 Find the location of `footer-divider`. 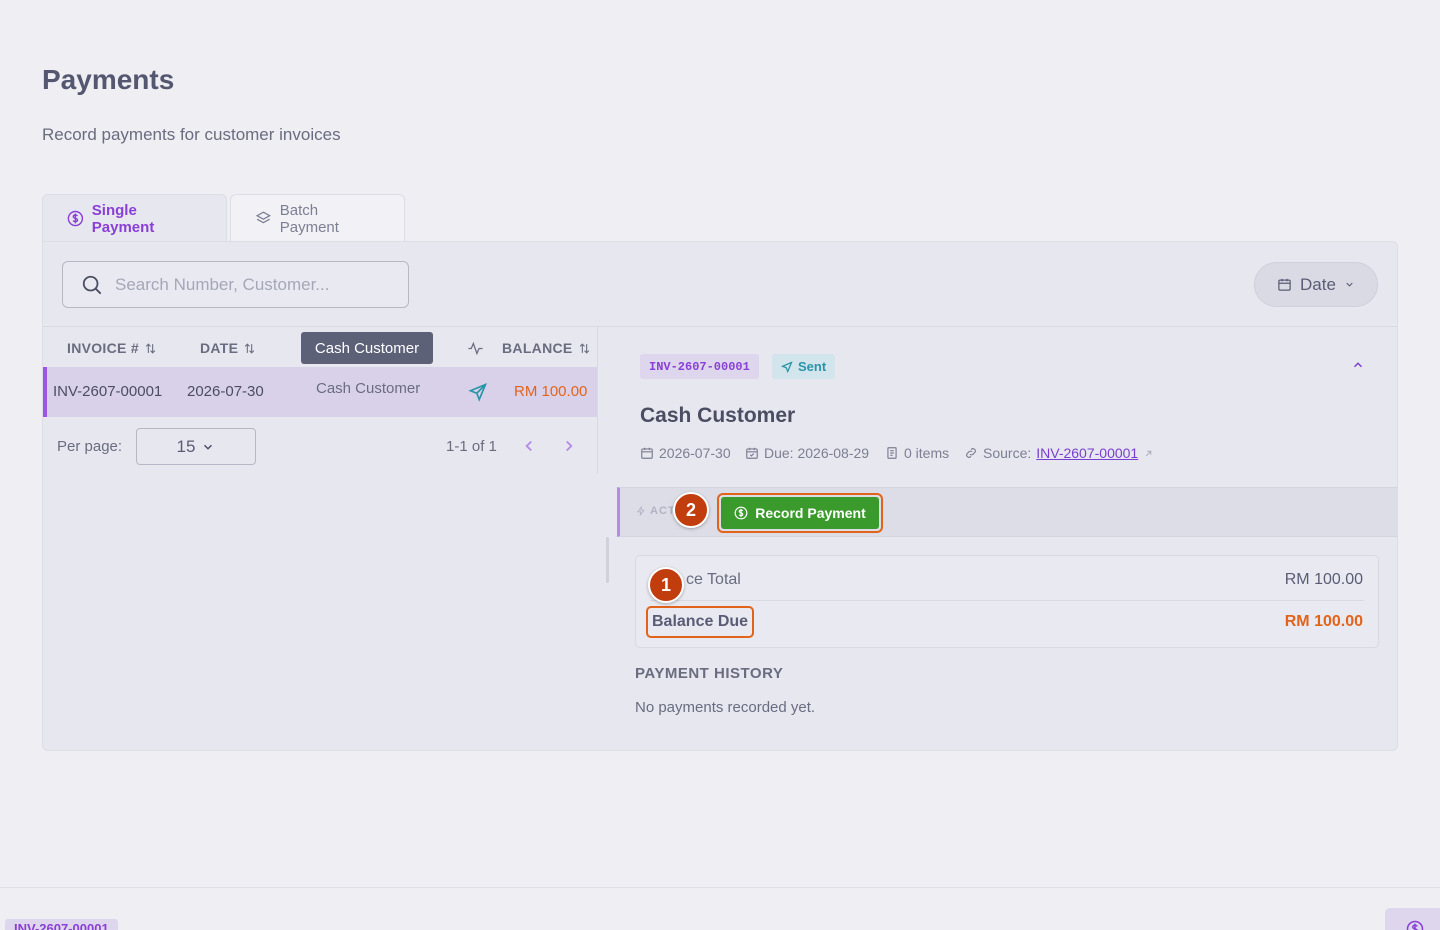

footer-divider is located at coordinates (720, 887).